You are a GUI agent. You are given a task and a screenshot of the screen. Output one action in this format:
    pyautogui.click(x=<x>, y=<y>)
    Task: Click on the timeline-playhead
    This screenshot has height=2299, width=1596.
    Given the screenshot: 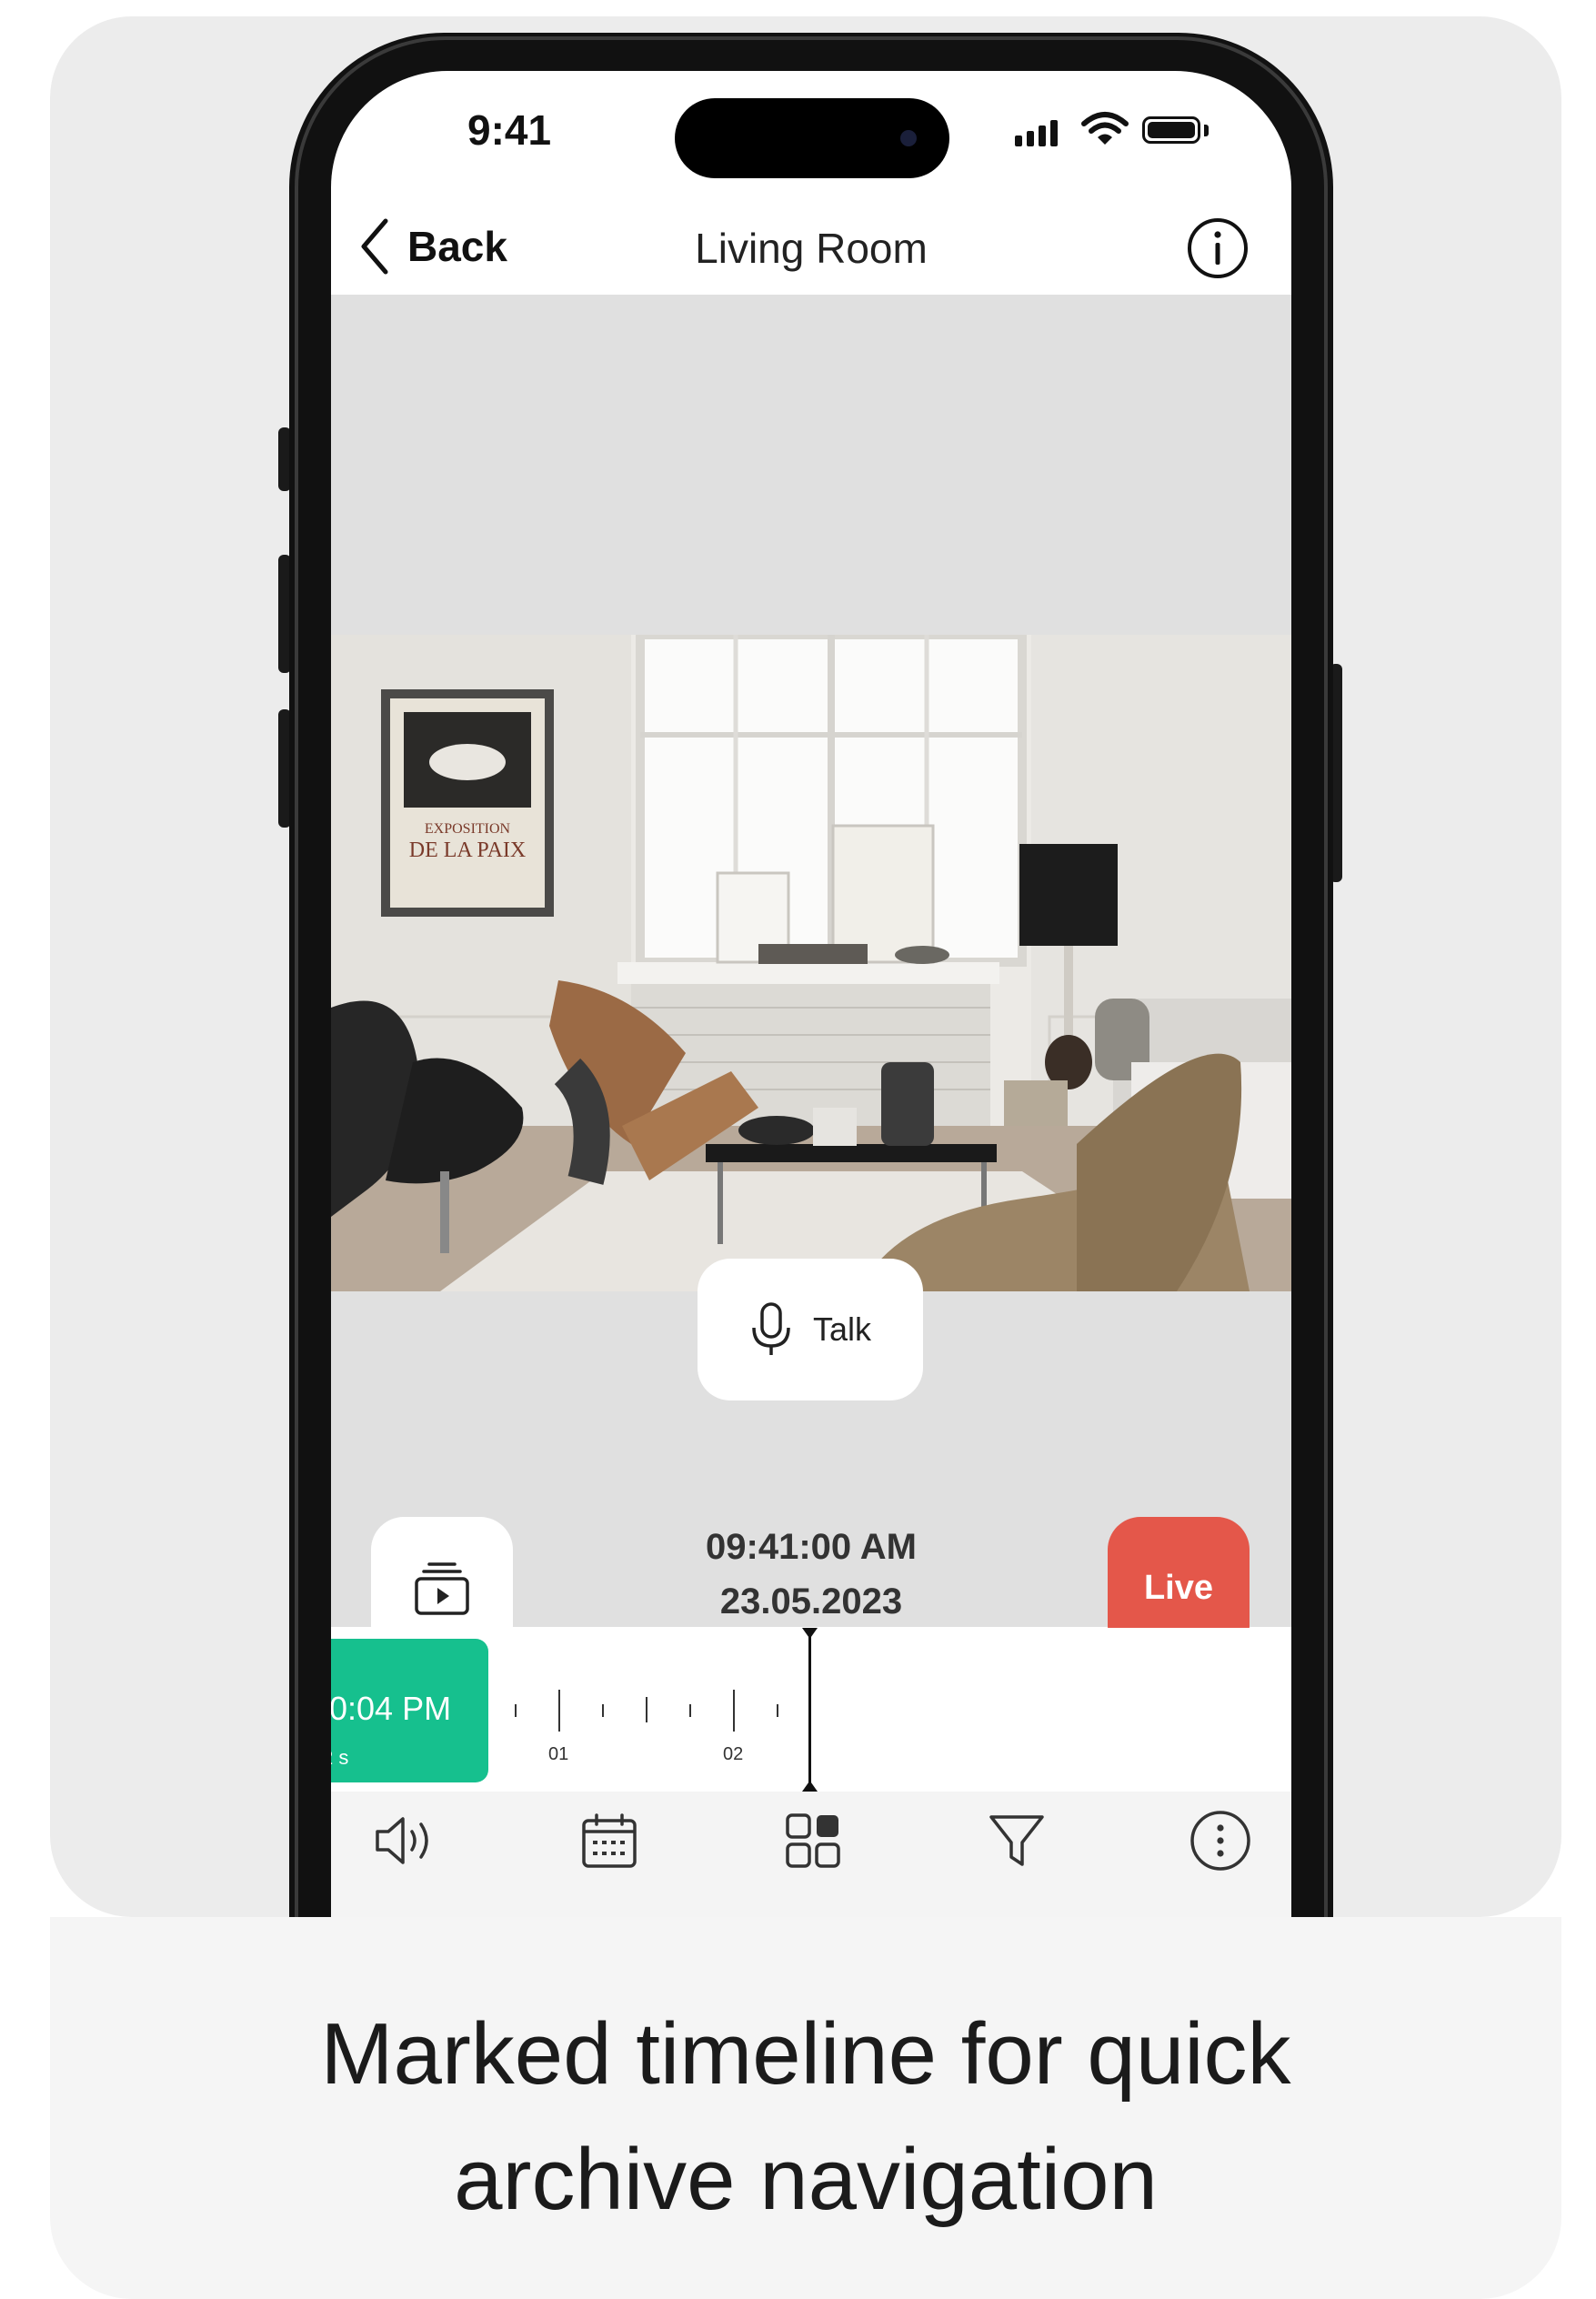 What is the action you would take?
    pyautogui.click(x=809, y=1709)
    